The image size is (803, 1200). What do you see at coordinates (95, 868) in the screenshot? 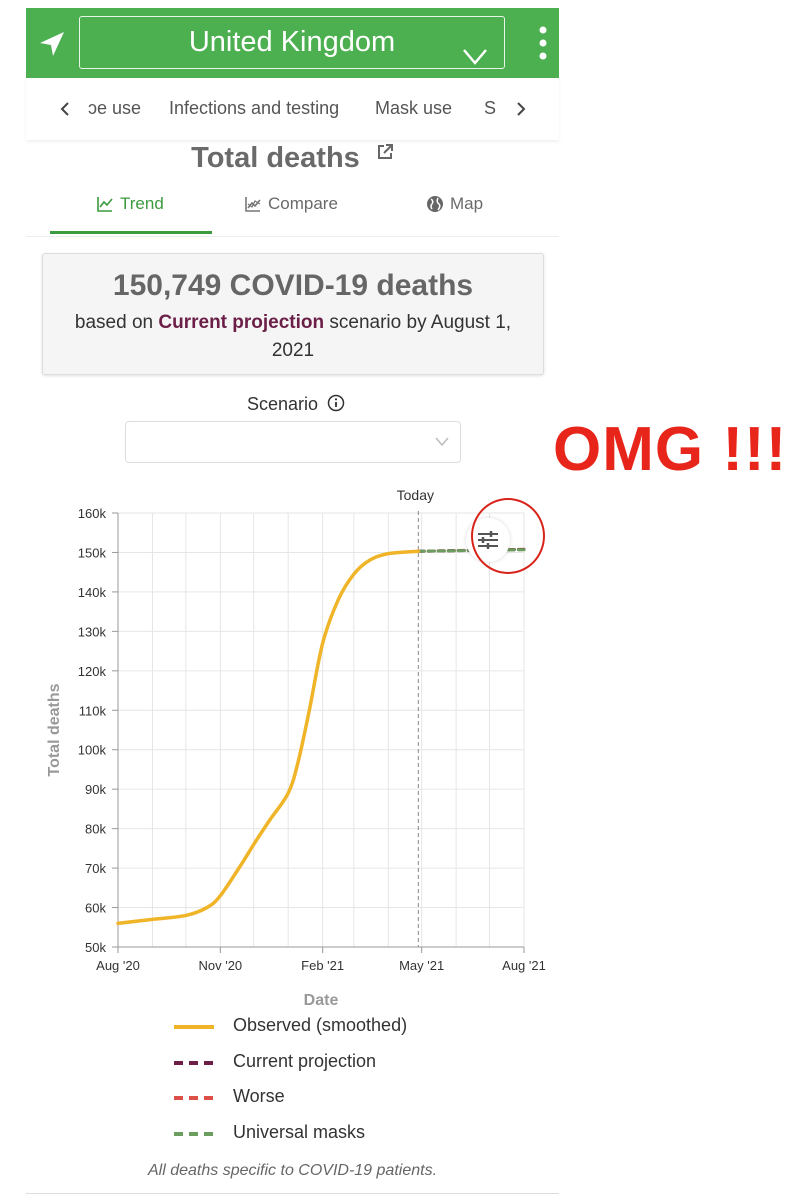
I see `y-tick-label: 70k` at bounding box center [95, 868].